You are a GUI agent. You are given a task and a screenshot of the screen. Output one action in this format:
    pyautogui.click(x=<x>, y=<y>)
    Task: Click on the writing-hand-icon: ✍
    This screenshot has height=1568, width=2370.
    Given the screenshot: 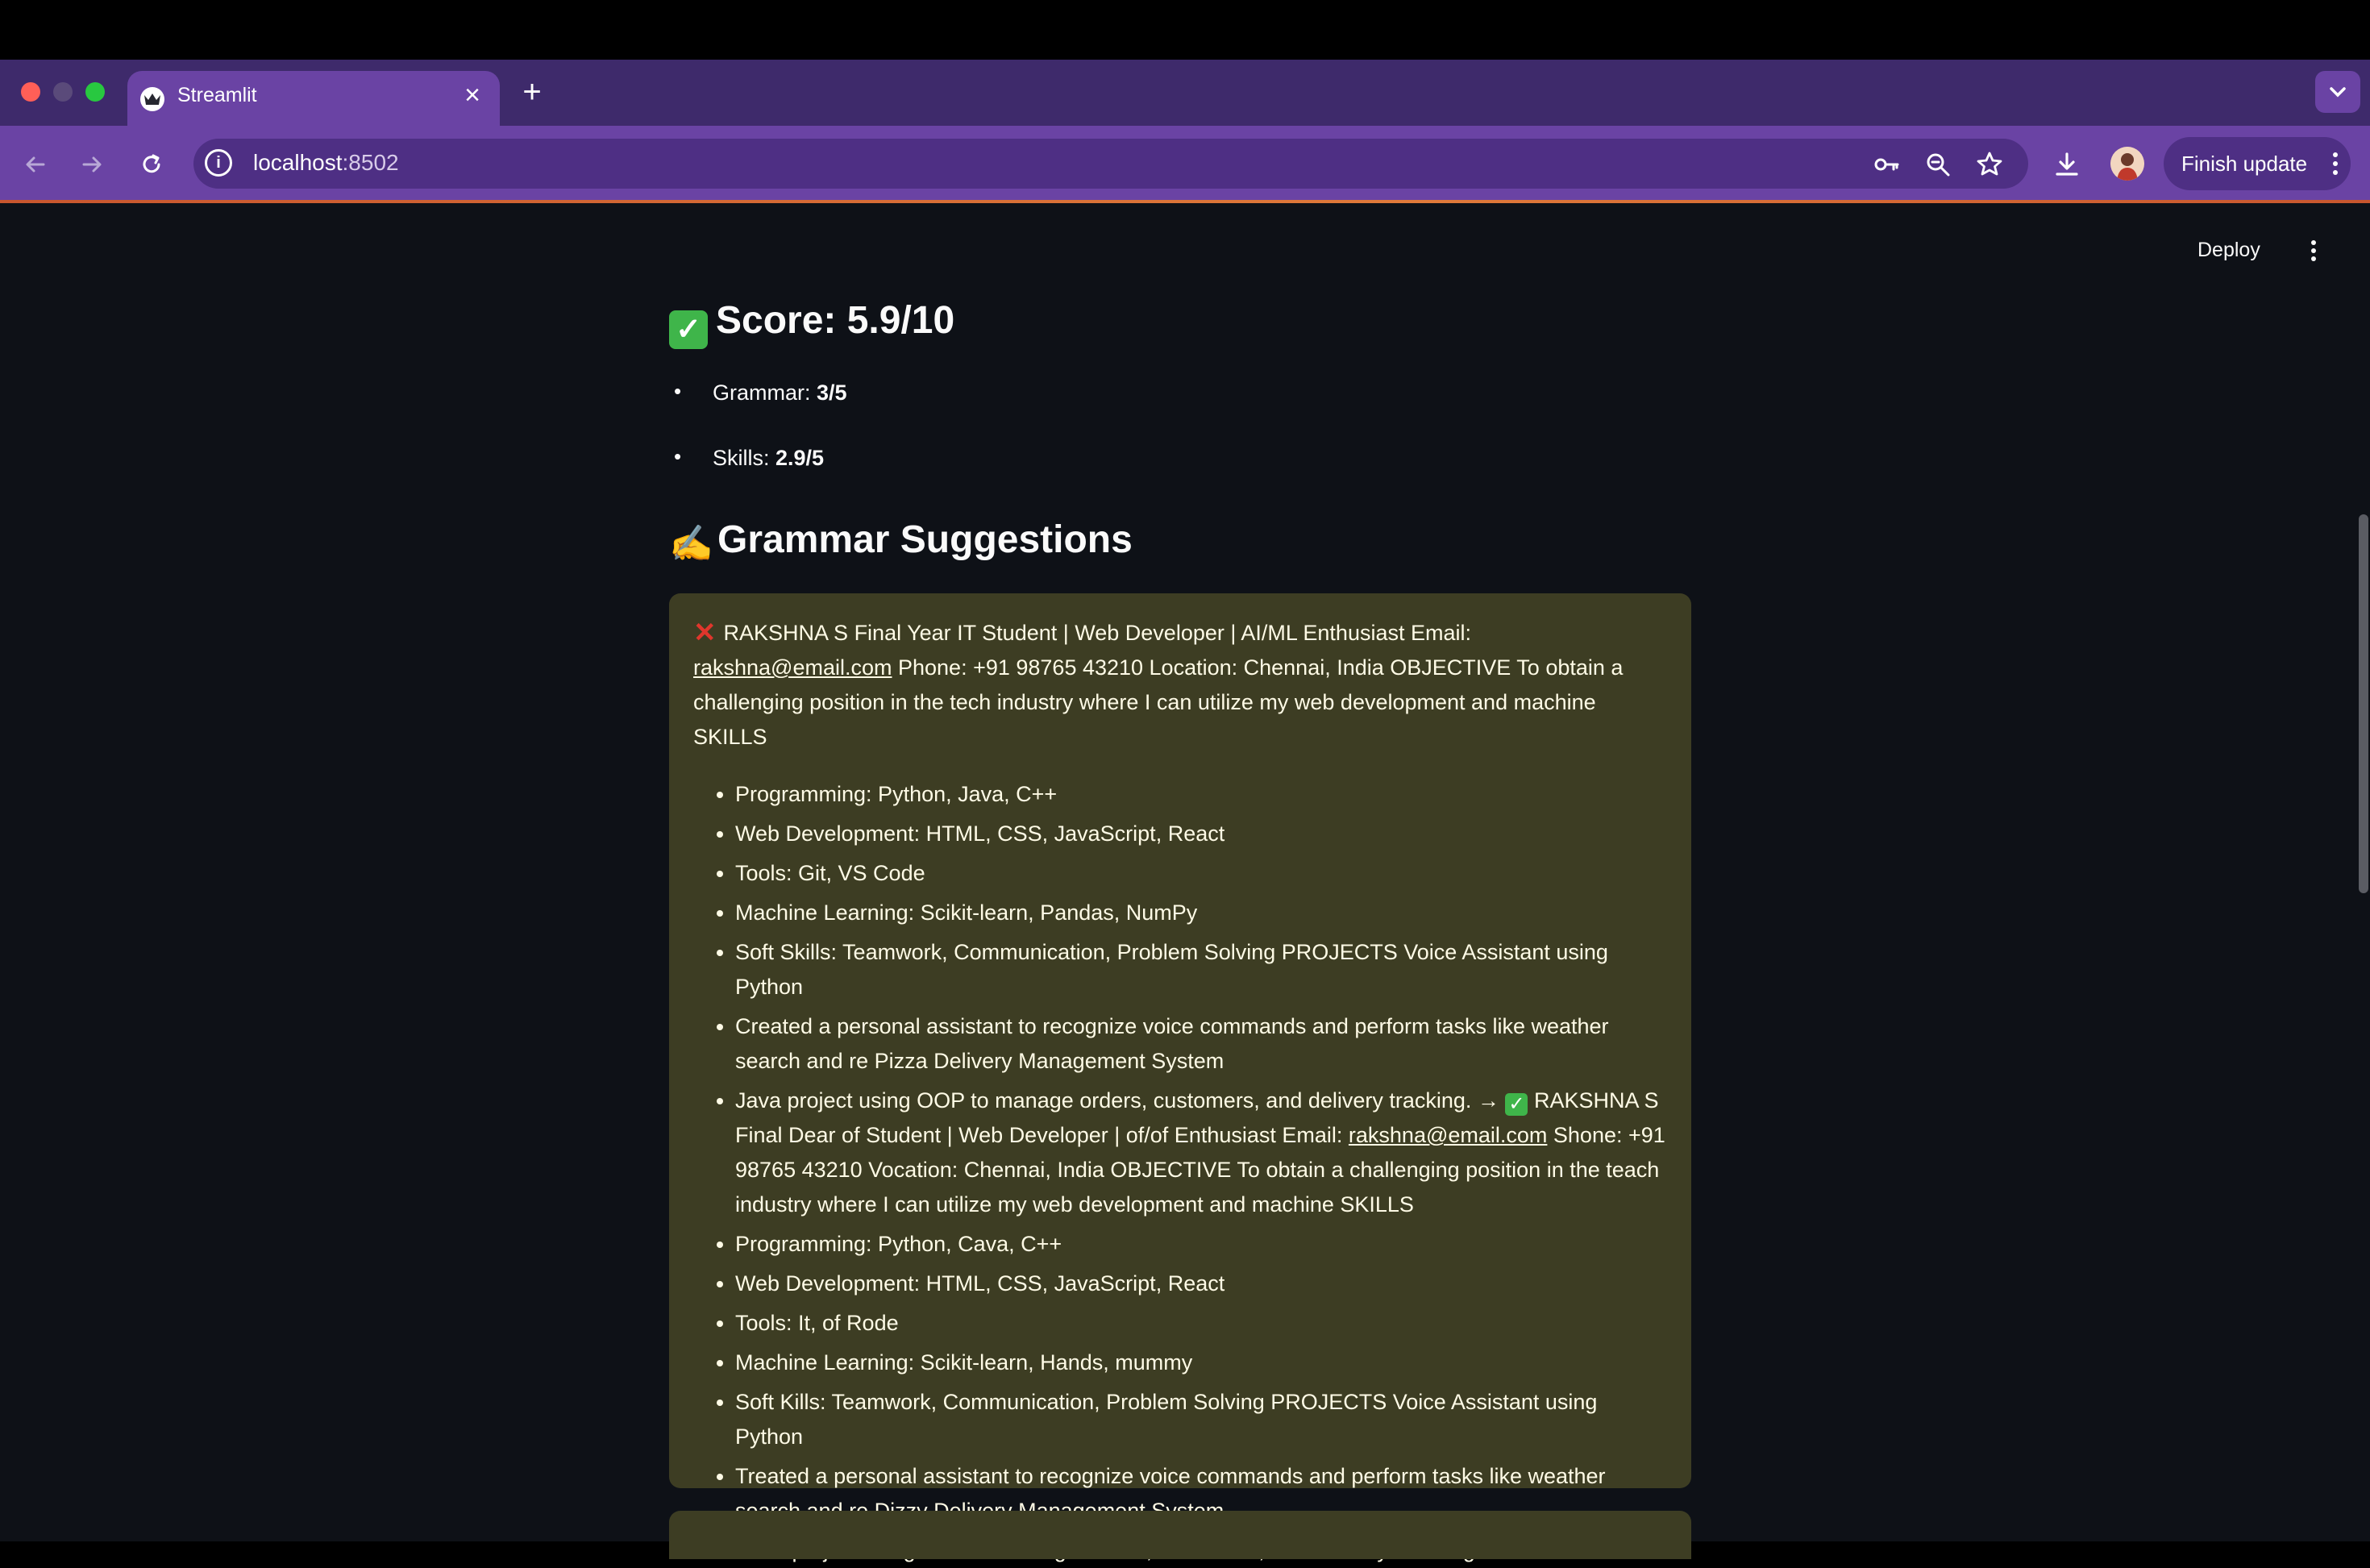 What is the action you would take?
    pyautogui.click(x=691, y=544)
    